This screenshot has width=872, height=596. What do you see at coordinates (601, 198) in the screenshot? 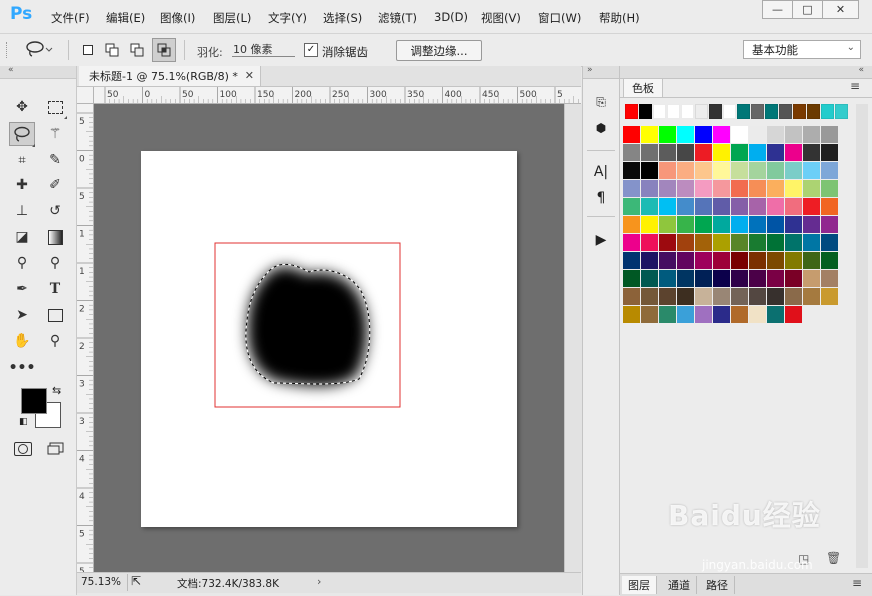
I see `paragraph-panel-button: ¶` at bounding box center [601, 198].